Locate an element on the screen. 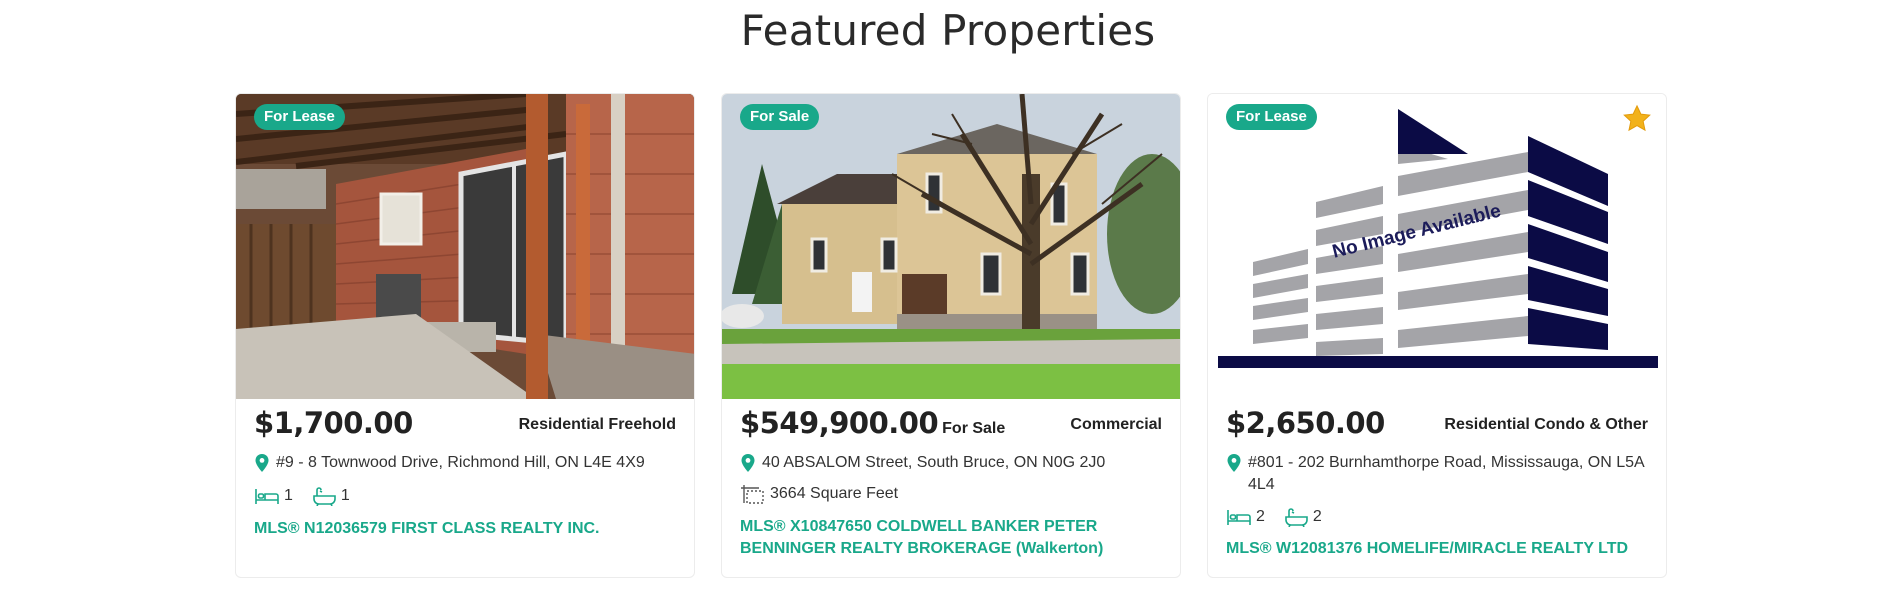  listing-status-badge: For Sale is located at coordinates (780, 117).